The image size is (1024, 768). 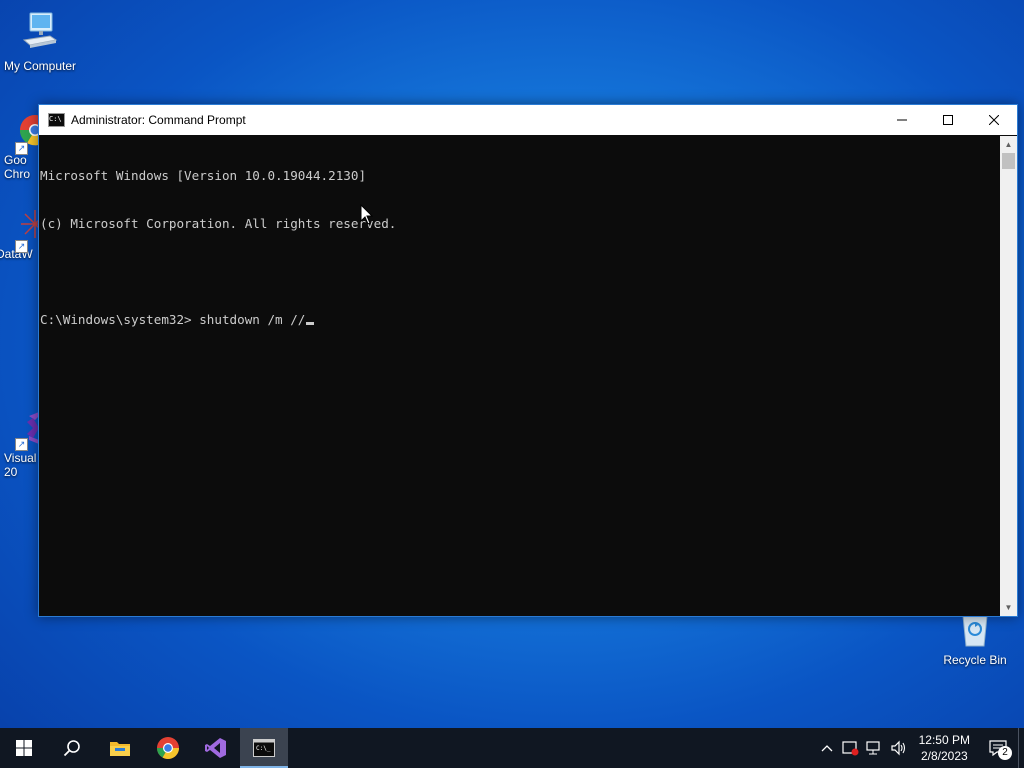 I want to click on maximize-button, so click(x=948, y=120).